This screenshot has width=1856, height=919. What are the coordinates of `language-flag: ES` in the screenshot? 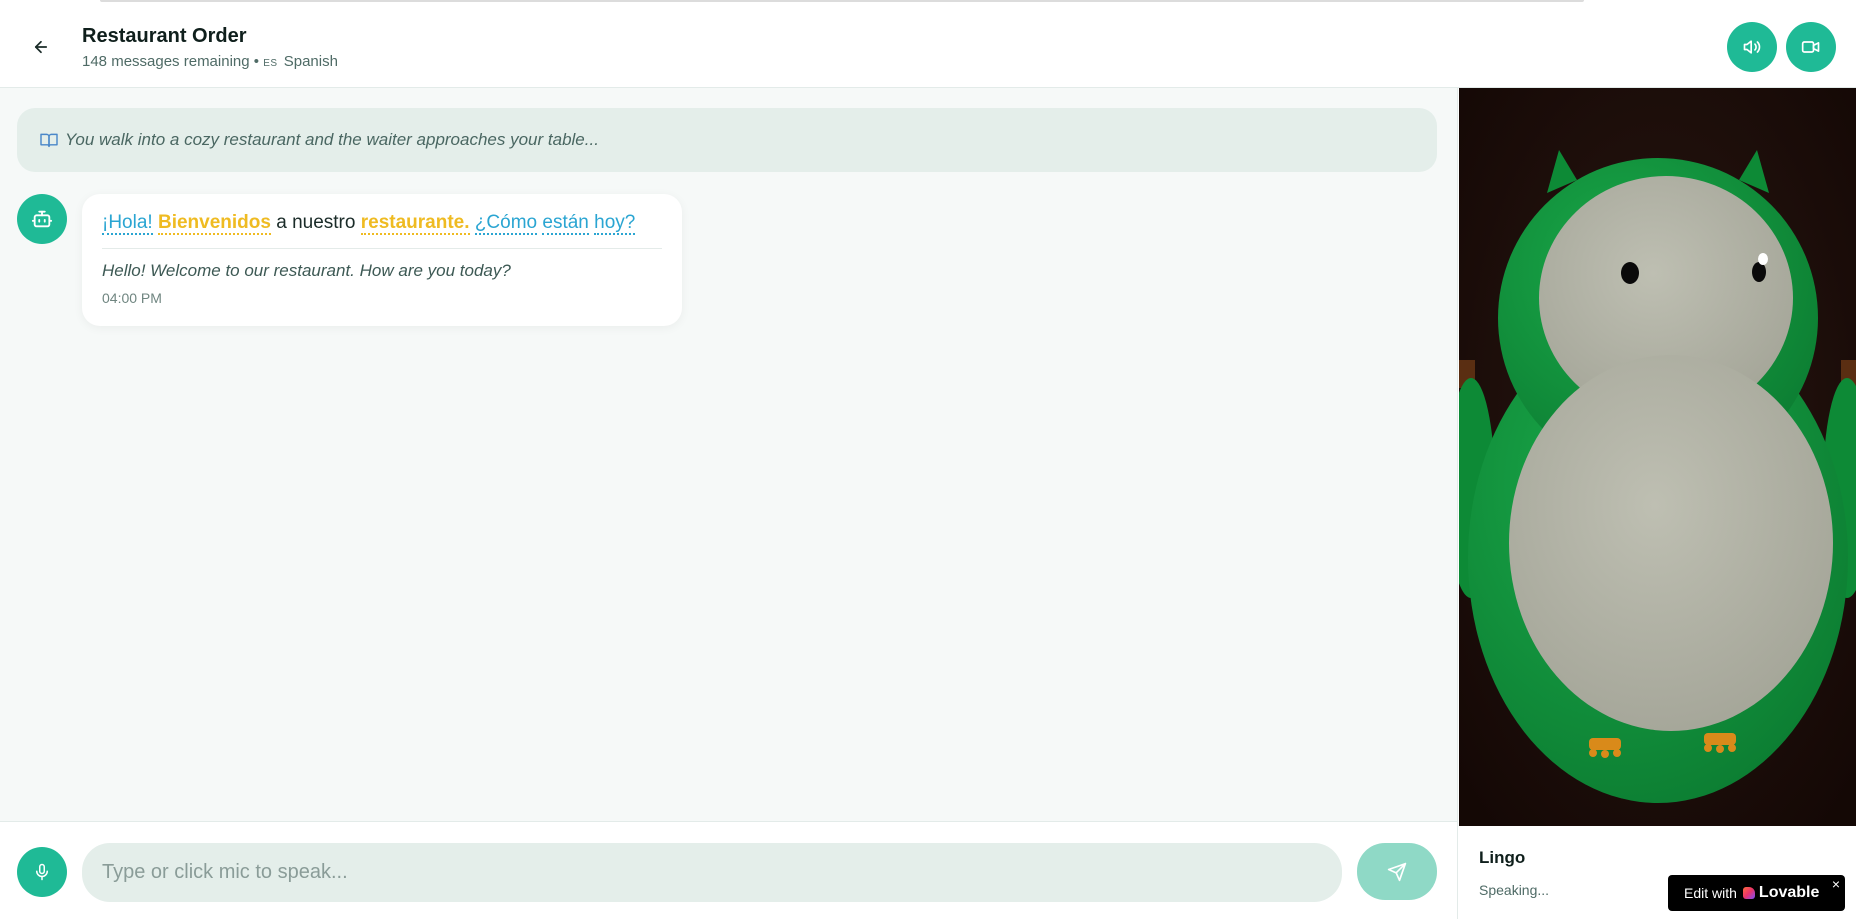 It's located at (270, 63).